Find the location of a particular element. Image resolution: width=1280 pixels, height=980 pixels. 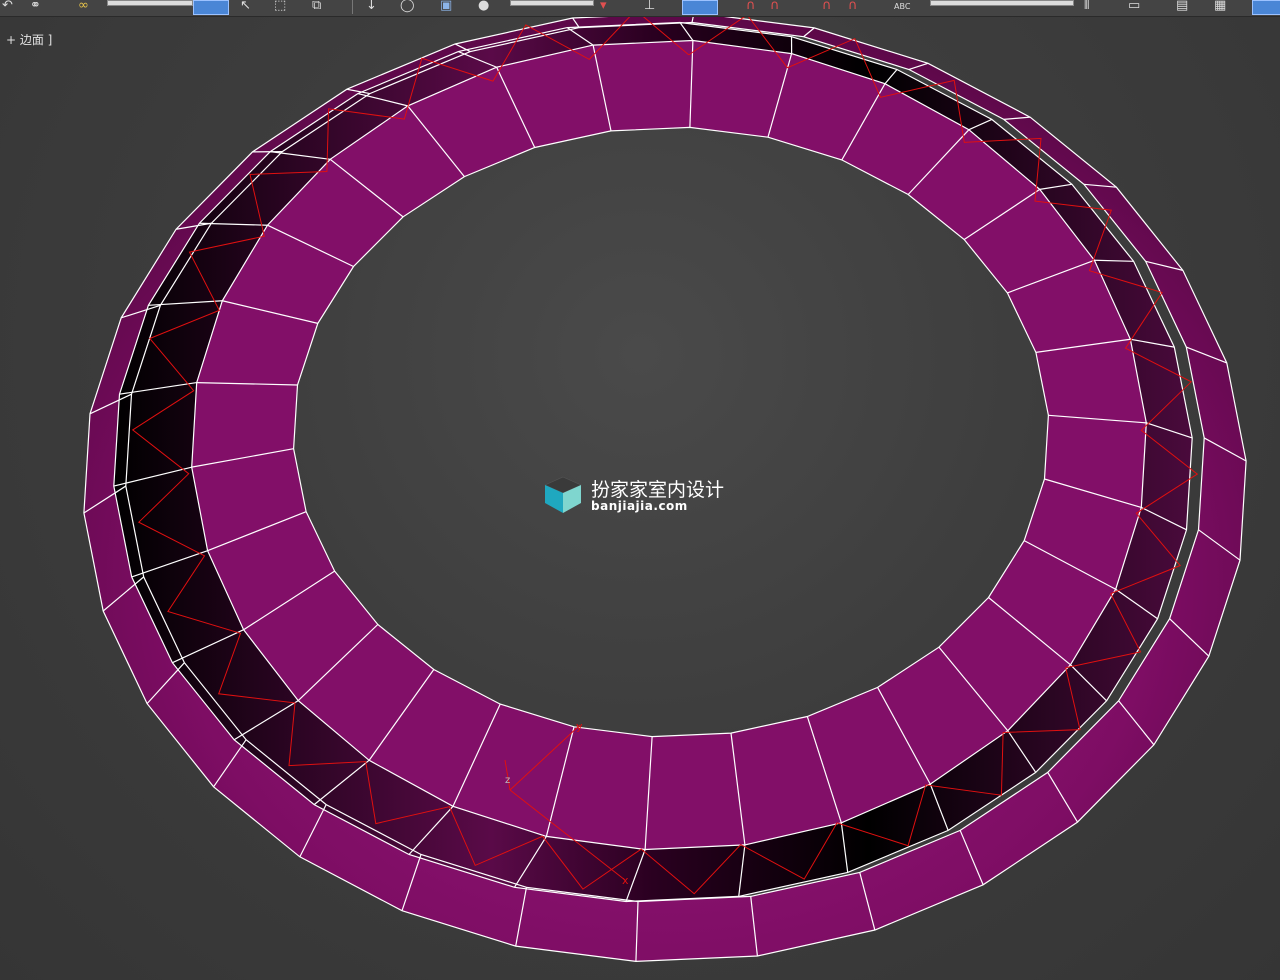

watermark-title: 扮家家室内设计 is located at coordinates (658, 490).